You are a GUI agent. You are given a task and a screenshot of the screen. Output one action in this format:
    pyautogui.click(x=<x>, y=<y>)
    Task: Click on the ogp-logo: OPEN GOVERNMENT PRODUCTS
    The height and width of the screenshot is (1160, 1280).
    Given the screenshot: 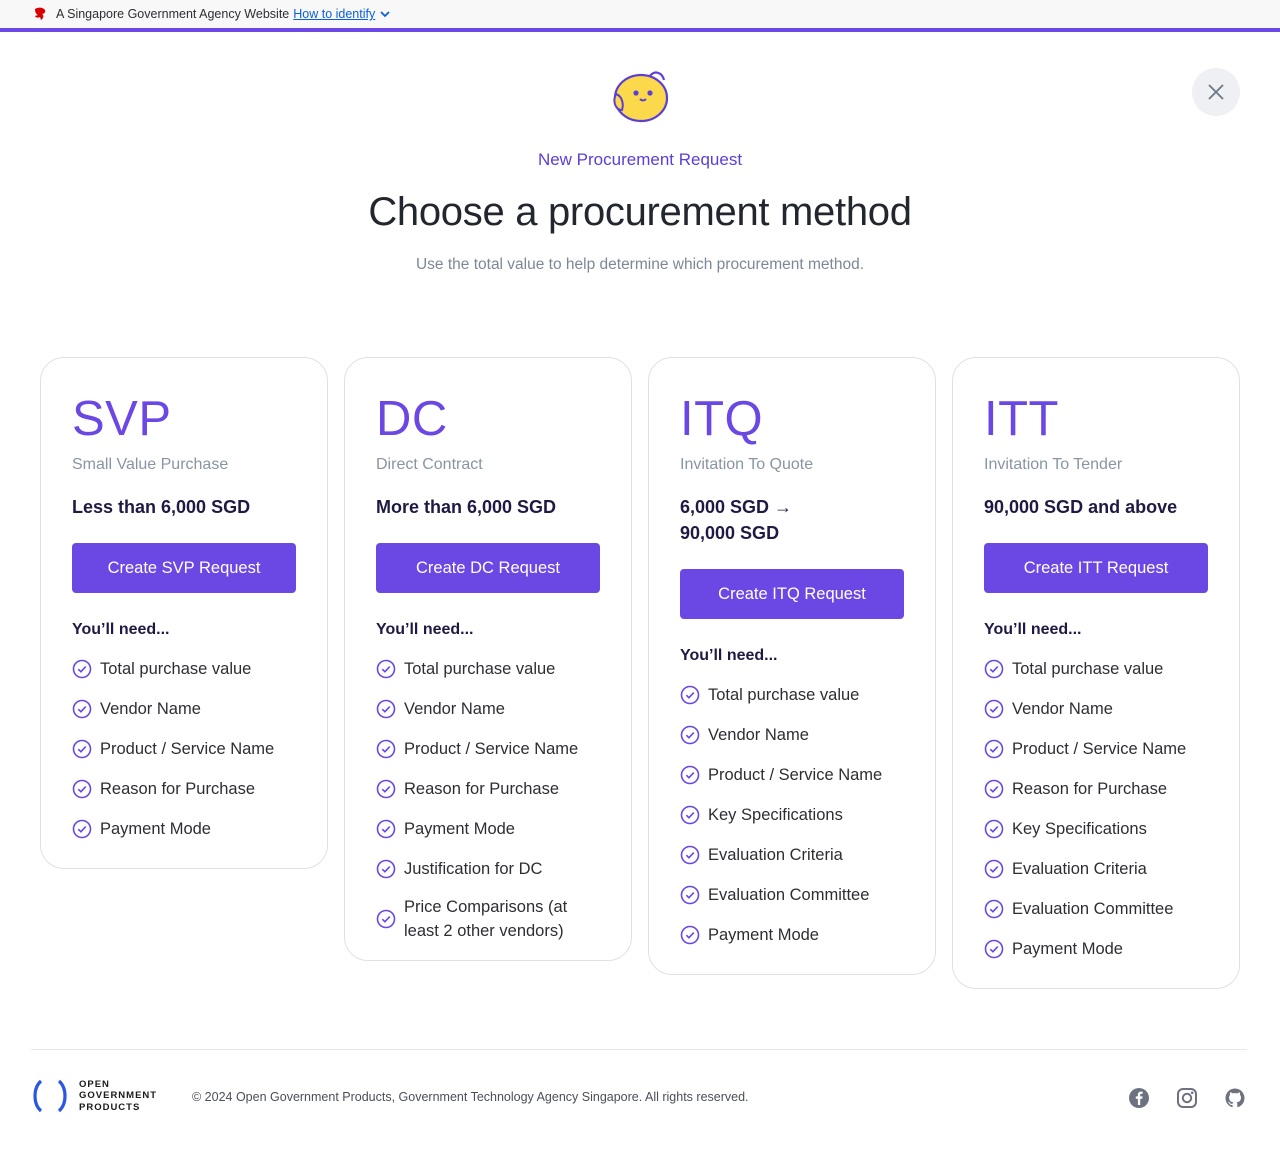 What is the action you would take?
    pyautogui.click(x=94, y=1096)
    